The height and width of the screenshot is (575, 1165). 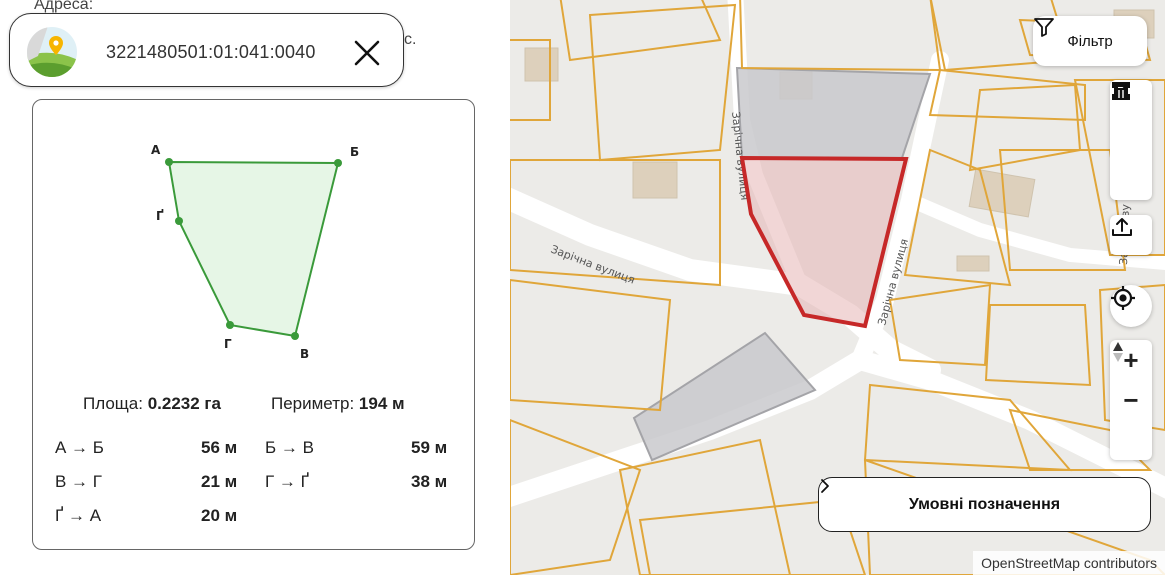 What do you see at coordinates (160, 216) in the screenshot?
I see `vertex-label-gg: Ґ` at bounding box center [160, 216].